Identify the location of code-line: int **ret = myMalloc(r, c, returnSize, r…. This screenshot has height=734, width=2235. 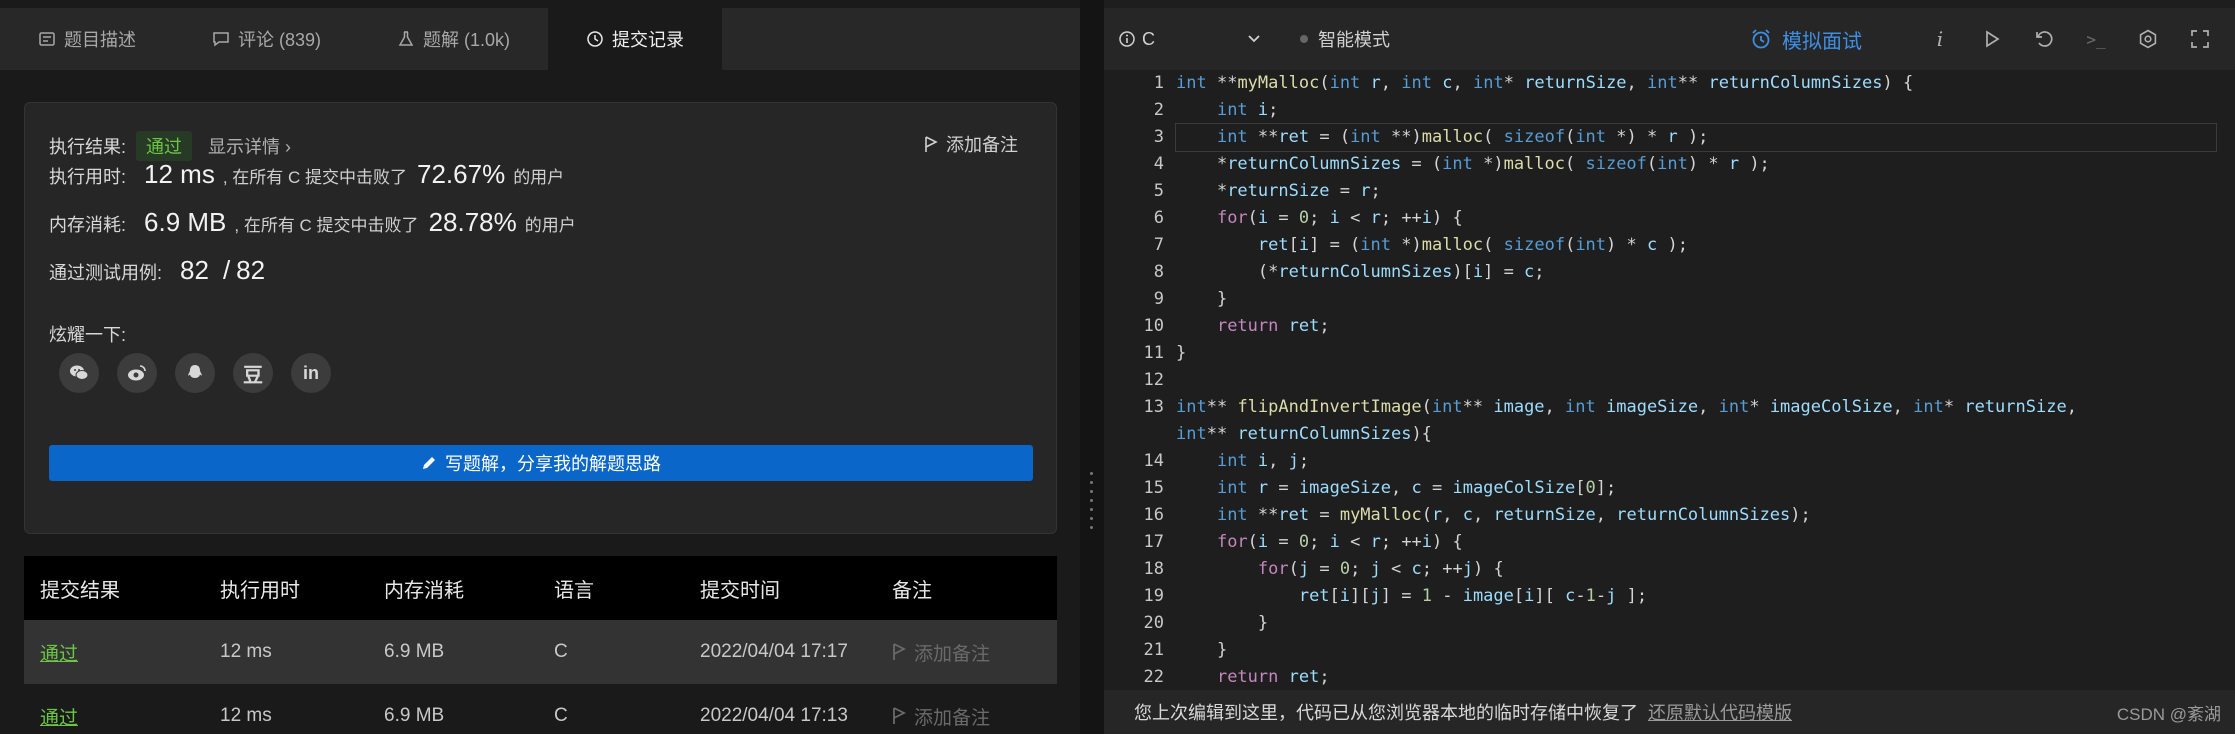
(1701, 515).